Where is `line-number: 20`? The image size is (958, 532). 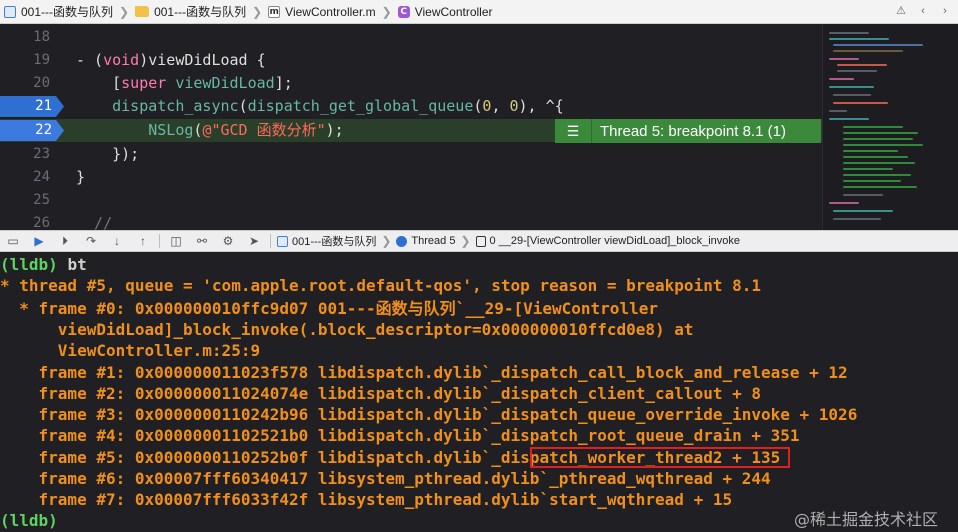 line-number: 20 is located at coordinates (41, 83).